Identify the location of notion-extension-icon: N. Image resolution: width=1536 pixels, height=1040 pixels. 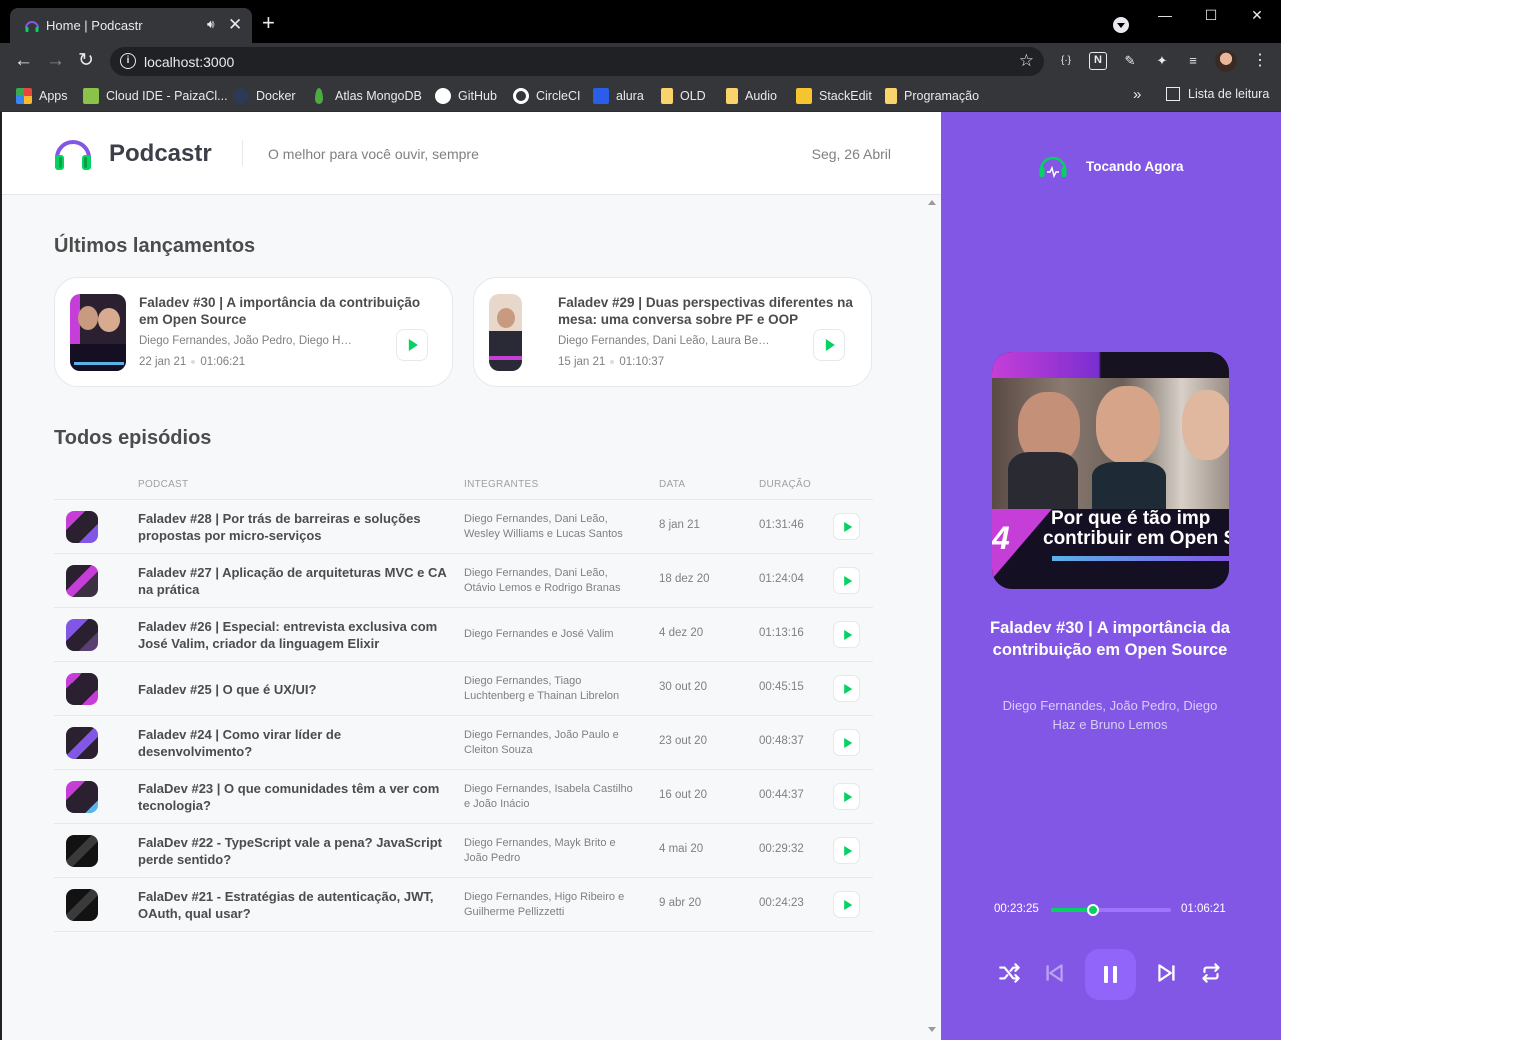
(1098, 61).